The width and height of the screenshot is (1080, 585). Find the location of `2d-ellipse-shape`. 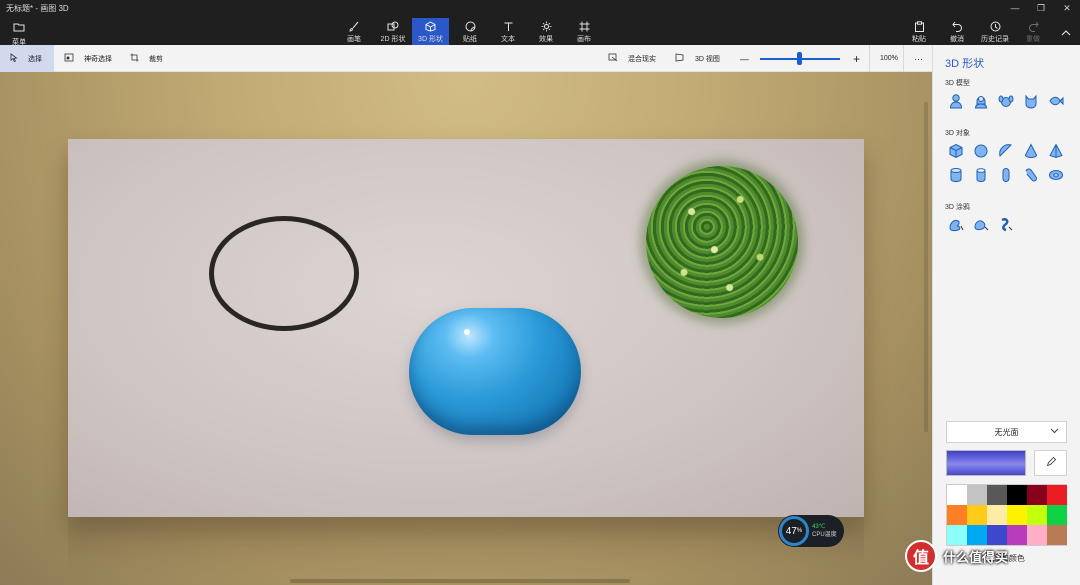

2d-ellipse-shape is located at coordinates (284, 273).